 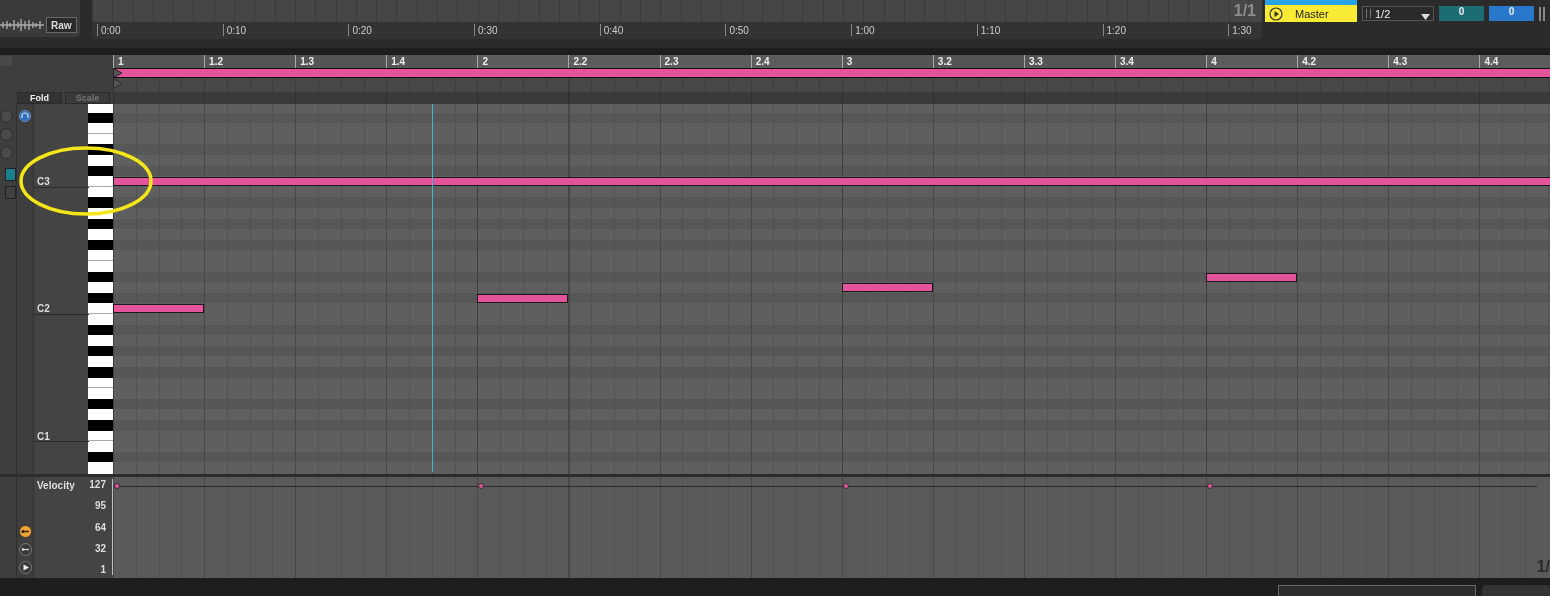 I want to click on time-label: 1:20, so click(x=1165, y=30).